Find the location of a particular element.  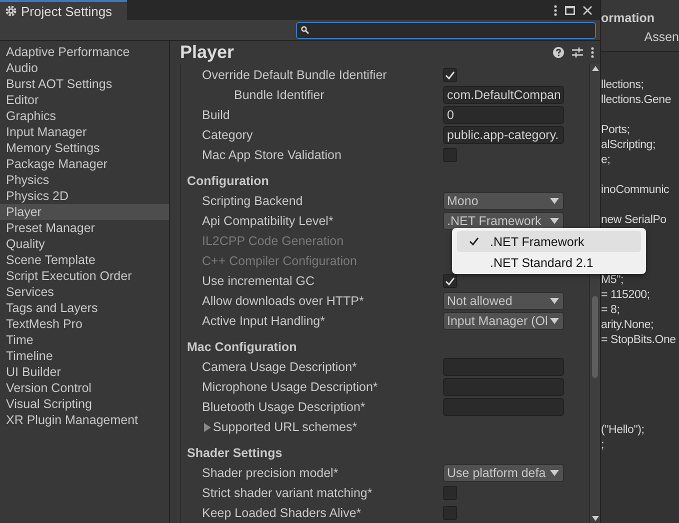

sidebar-item: Burst AOT Settings is located at coordinates (84, 84).